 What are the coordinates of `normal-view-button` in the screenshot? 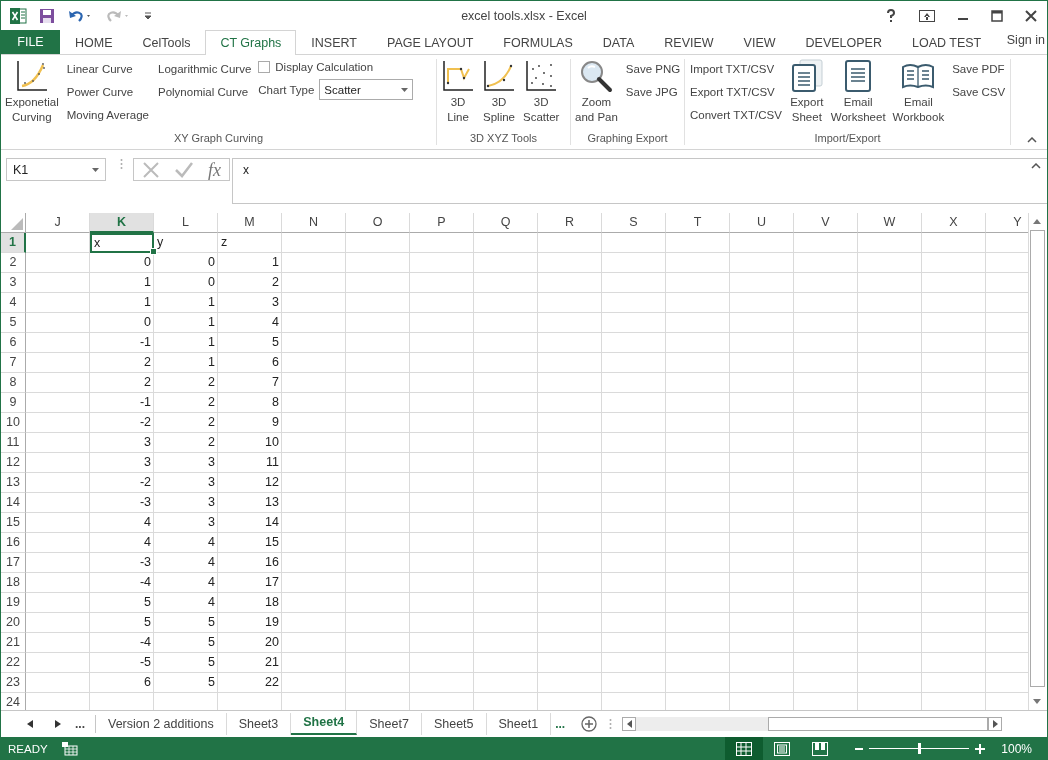 It's located at (744, 748).